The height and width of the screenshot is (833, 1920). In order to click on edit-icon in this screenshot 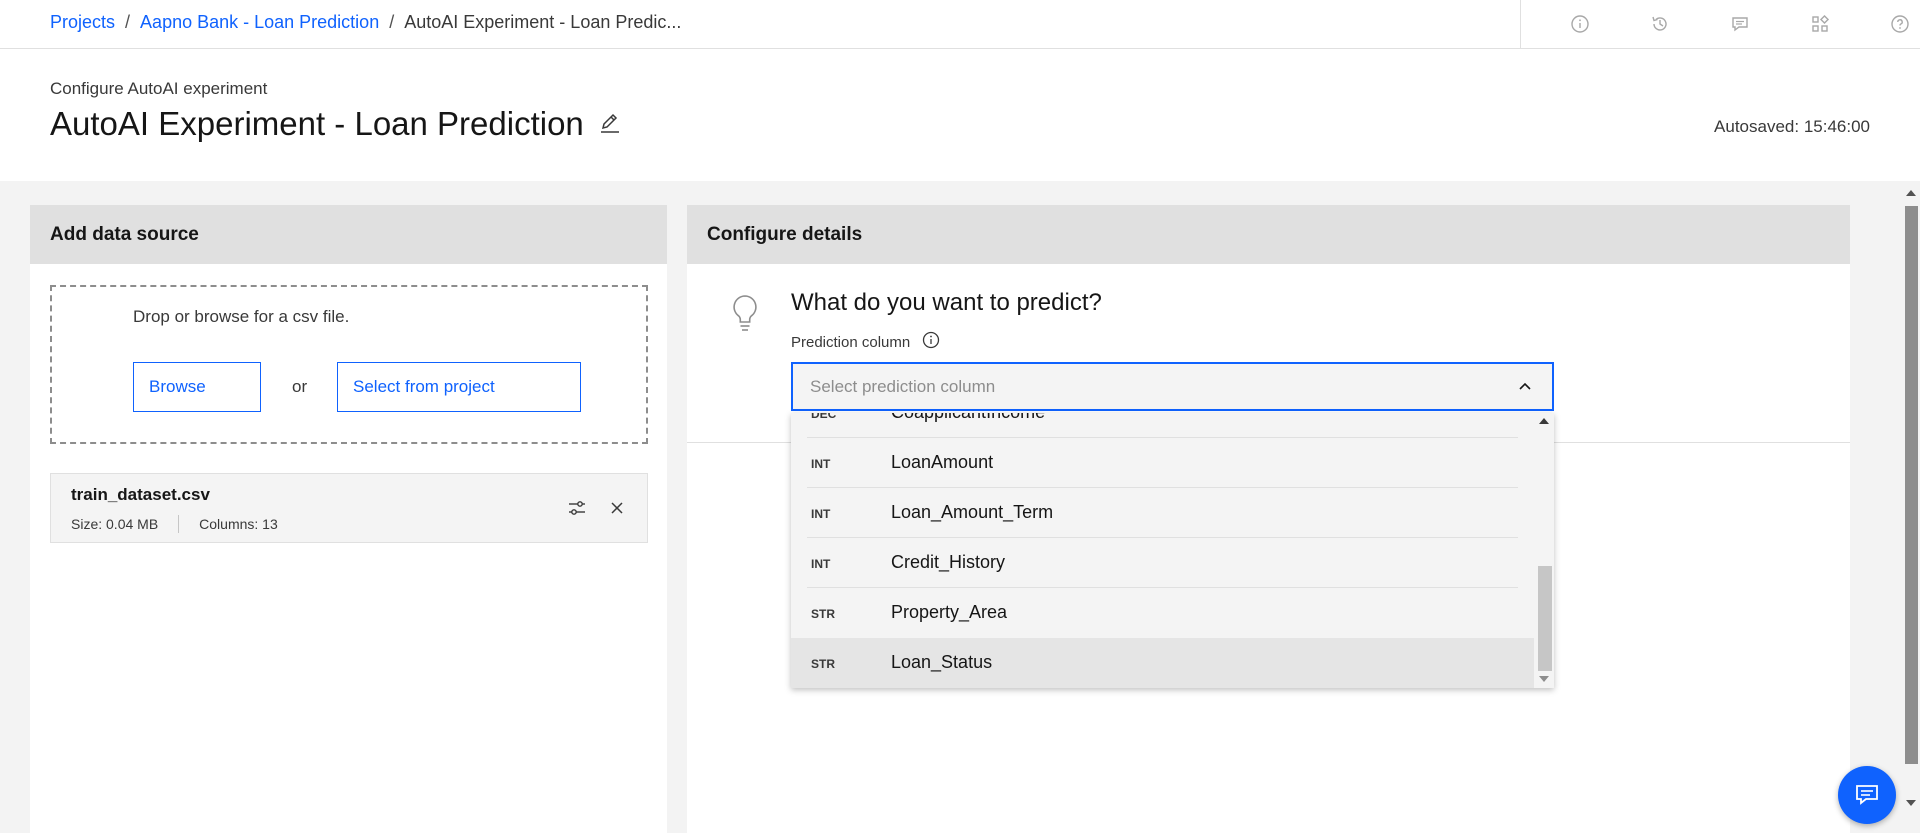, I will do `click(610, 124)`.